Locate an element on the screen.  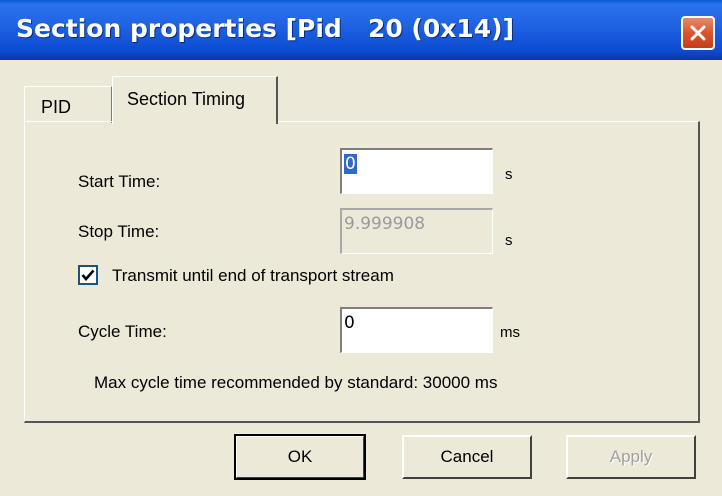
window-title: Section properties [Pid 20 (0x14)] is located at coordinates (265, 28).